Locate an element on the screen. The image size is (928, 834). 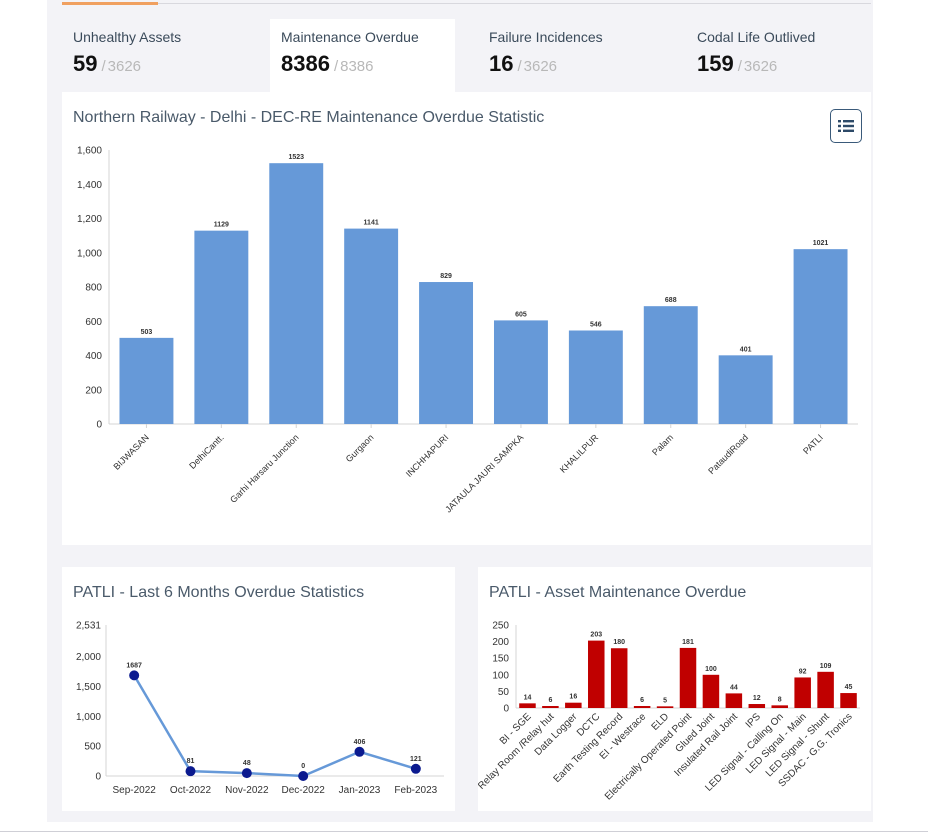
data-label: 1141 is located at coordinates (371, 223).